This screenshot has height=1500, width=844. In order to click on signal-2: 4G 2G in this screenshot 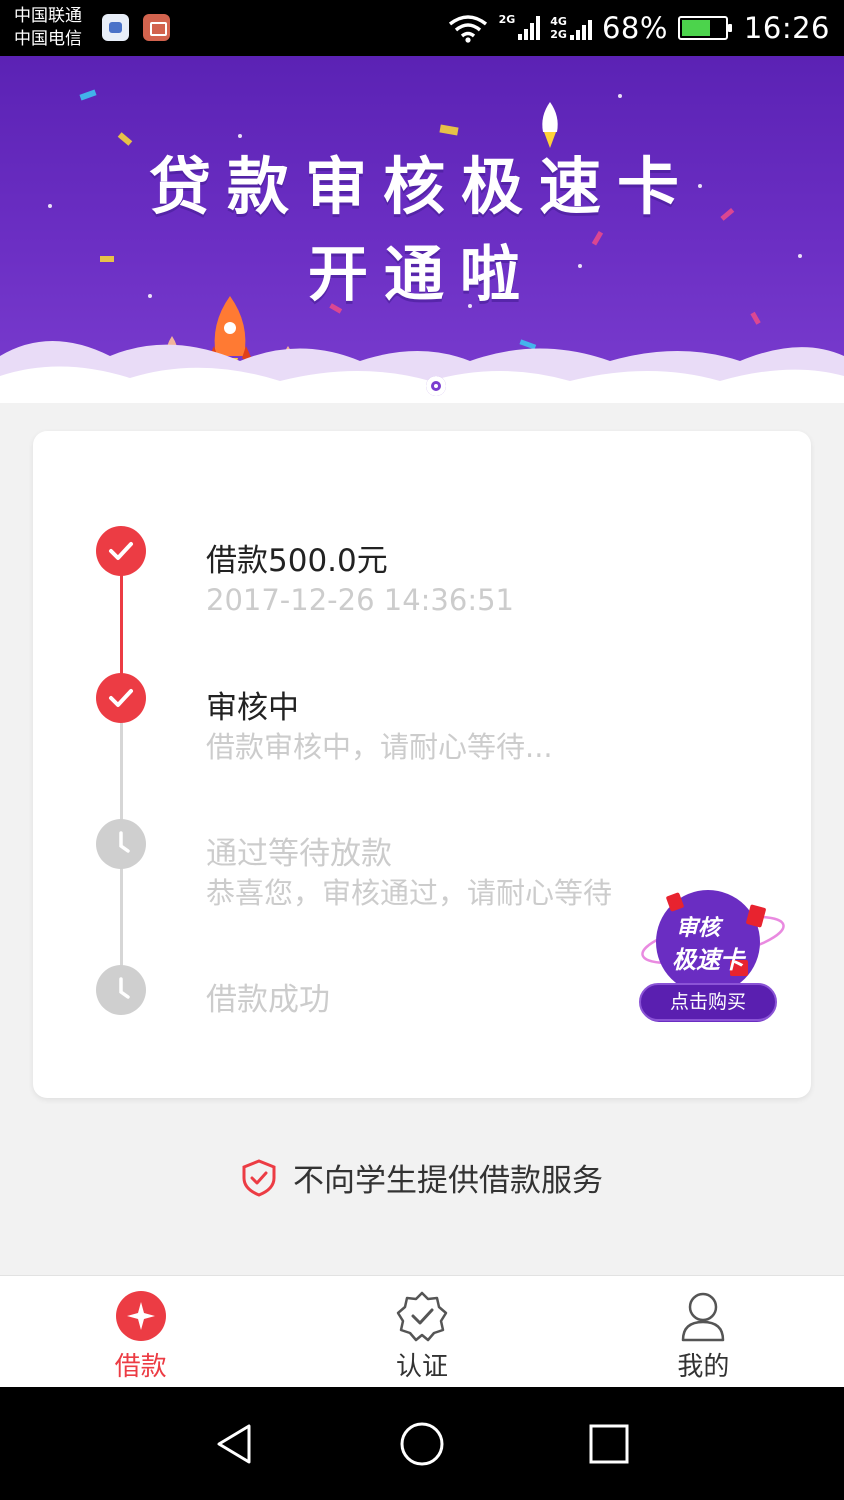, I will do `click(571, 28)`.